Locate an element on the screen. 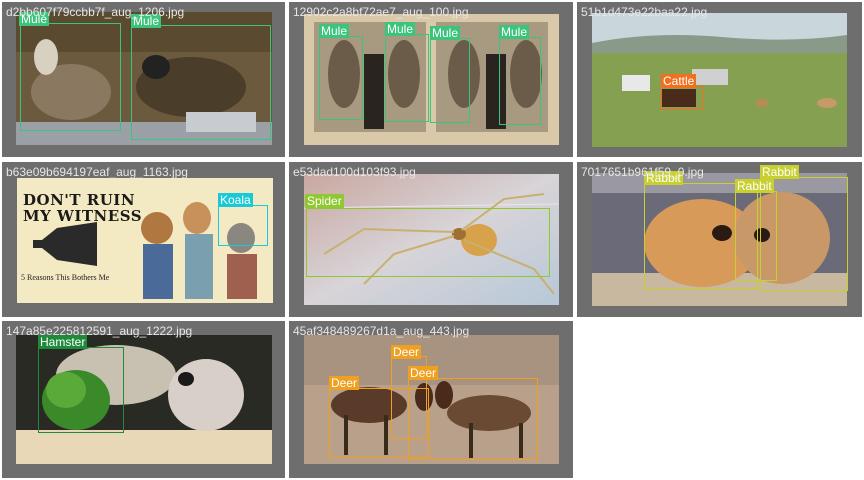  image-tile: e53dad100d103f93.jpg Spider is located at coordinates (431, 239).